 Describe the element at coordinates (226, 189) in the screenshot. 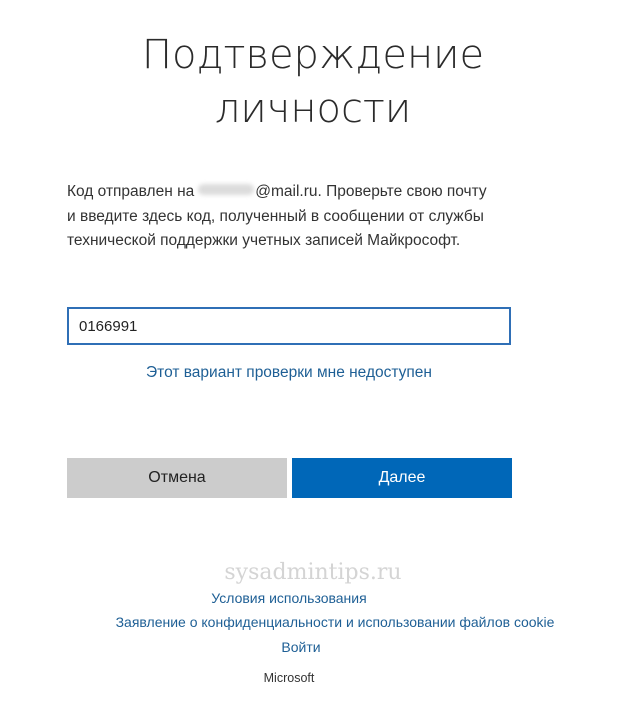

I see `redacted-email-name` at that location.